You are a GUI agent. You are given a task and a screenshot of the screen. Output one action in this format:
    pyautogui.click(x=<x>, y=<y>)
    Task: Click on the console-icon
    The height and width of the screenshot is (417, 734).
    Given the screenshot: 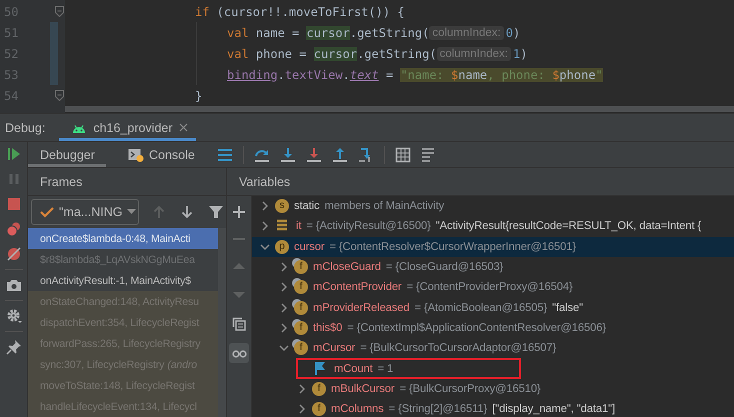 What is the action you would take?
    pyautogui.click(x=136, y=155)
    